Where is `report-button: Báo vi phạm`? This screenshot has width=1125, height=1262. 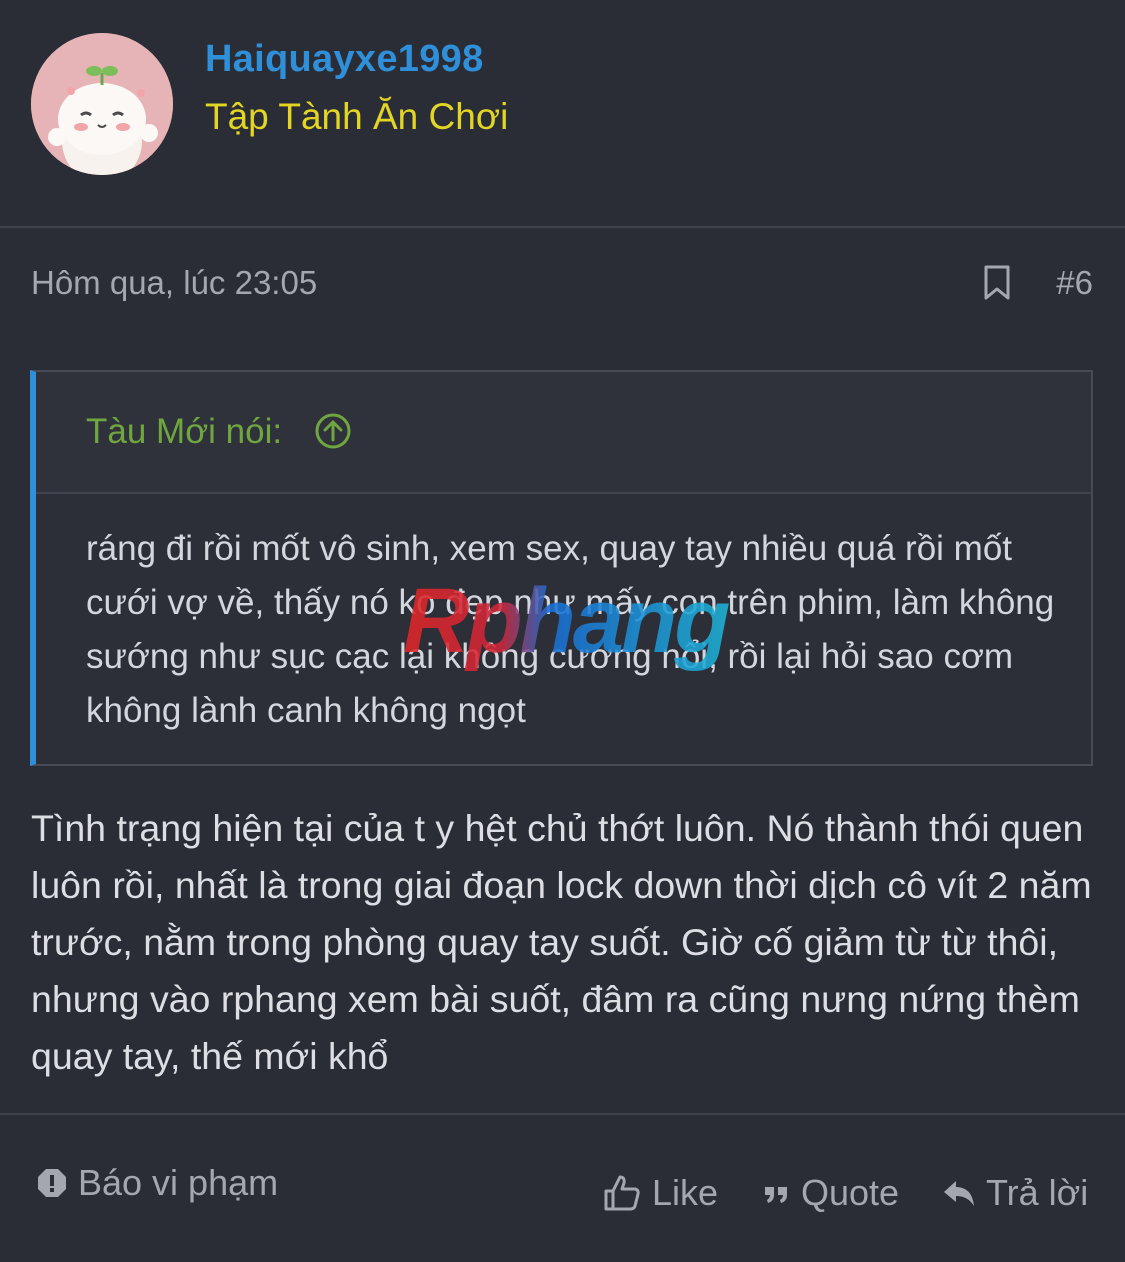 report-button: Báo vi phạm is located at coordinates (157, 1183).